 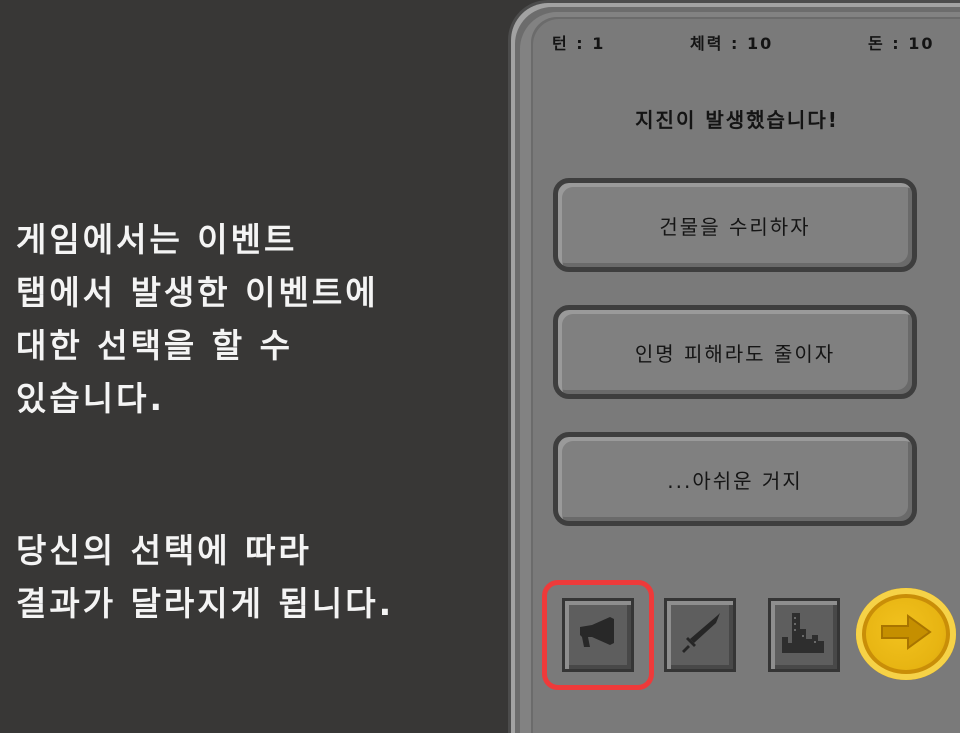 I want to click on choice-button-repair: 건물을 수리하자, so click(x=735, y=225).